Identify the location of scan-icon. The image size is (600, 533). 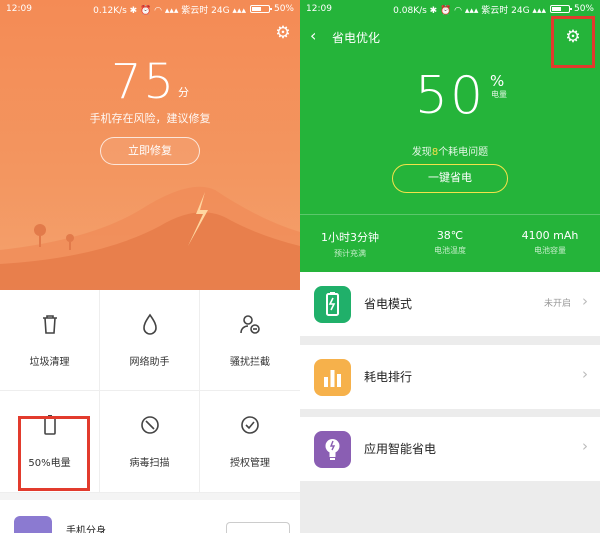
(150, 428).